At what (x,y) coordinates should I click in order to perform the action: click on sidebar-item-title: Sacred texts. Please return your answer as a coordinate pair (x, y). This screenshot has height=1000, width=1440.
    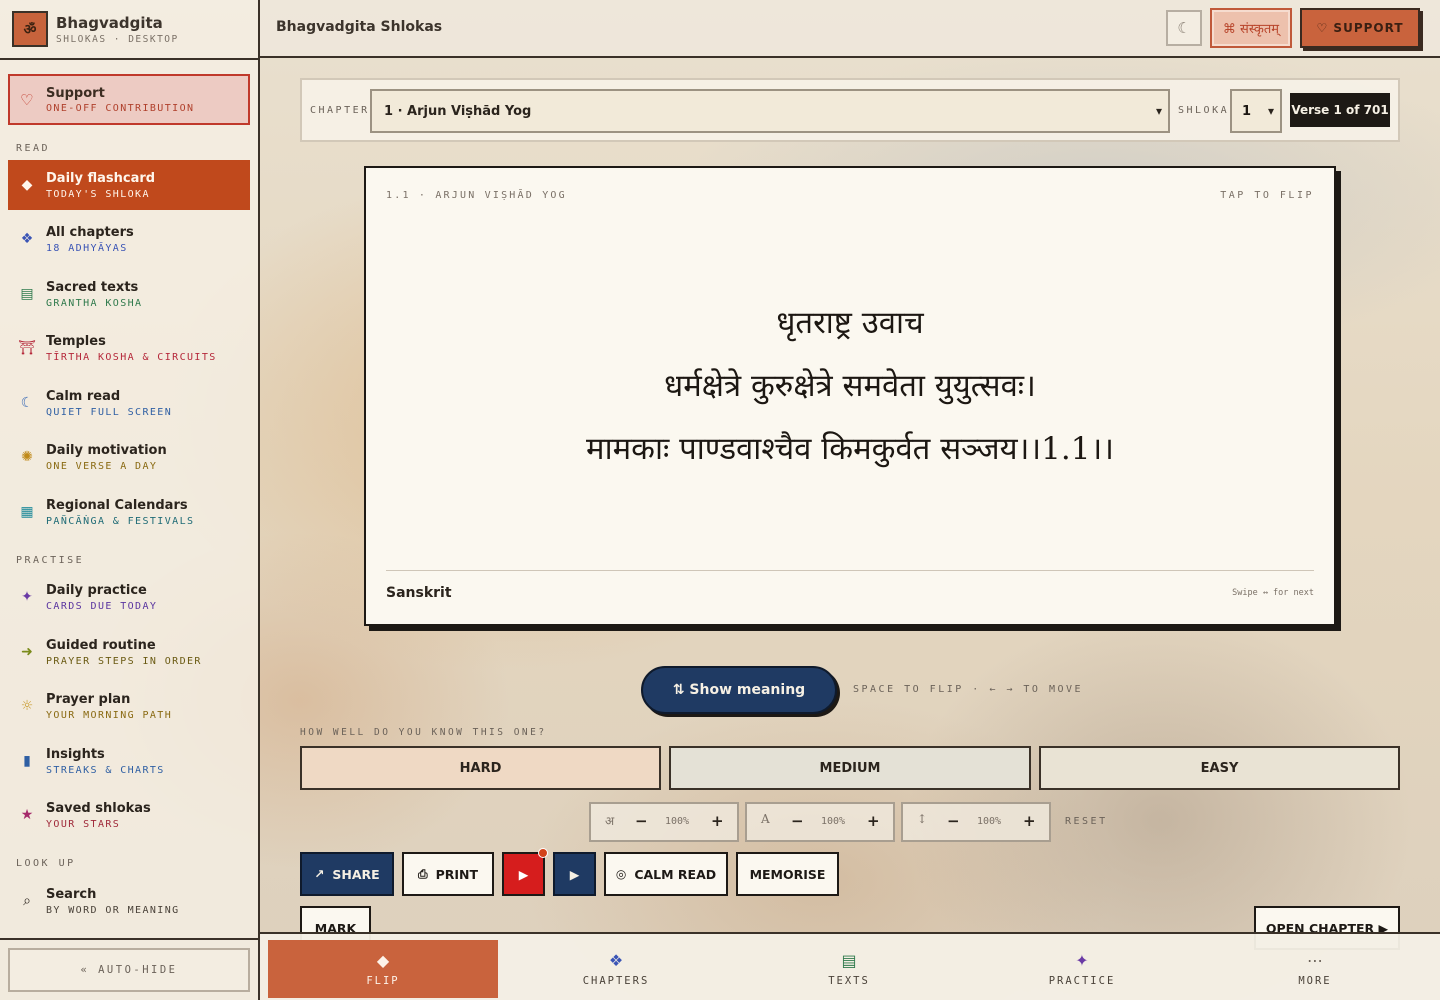
    Looking at the image, I should click on (92, 287).